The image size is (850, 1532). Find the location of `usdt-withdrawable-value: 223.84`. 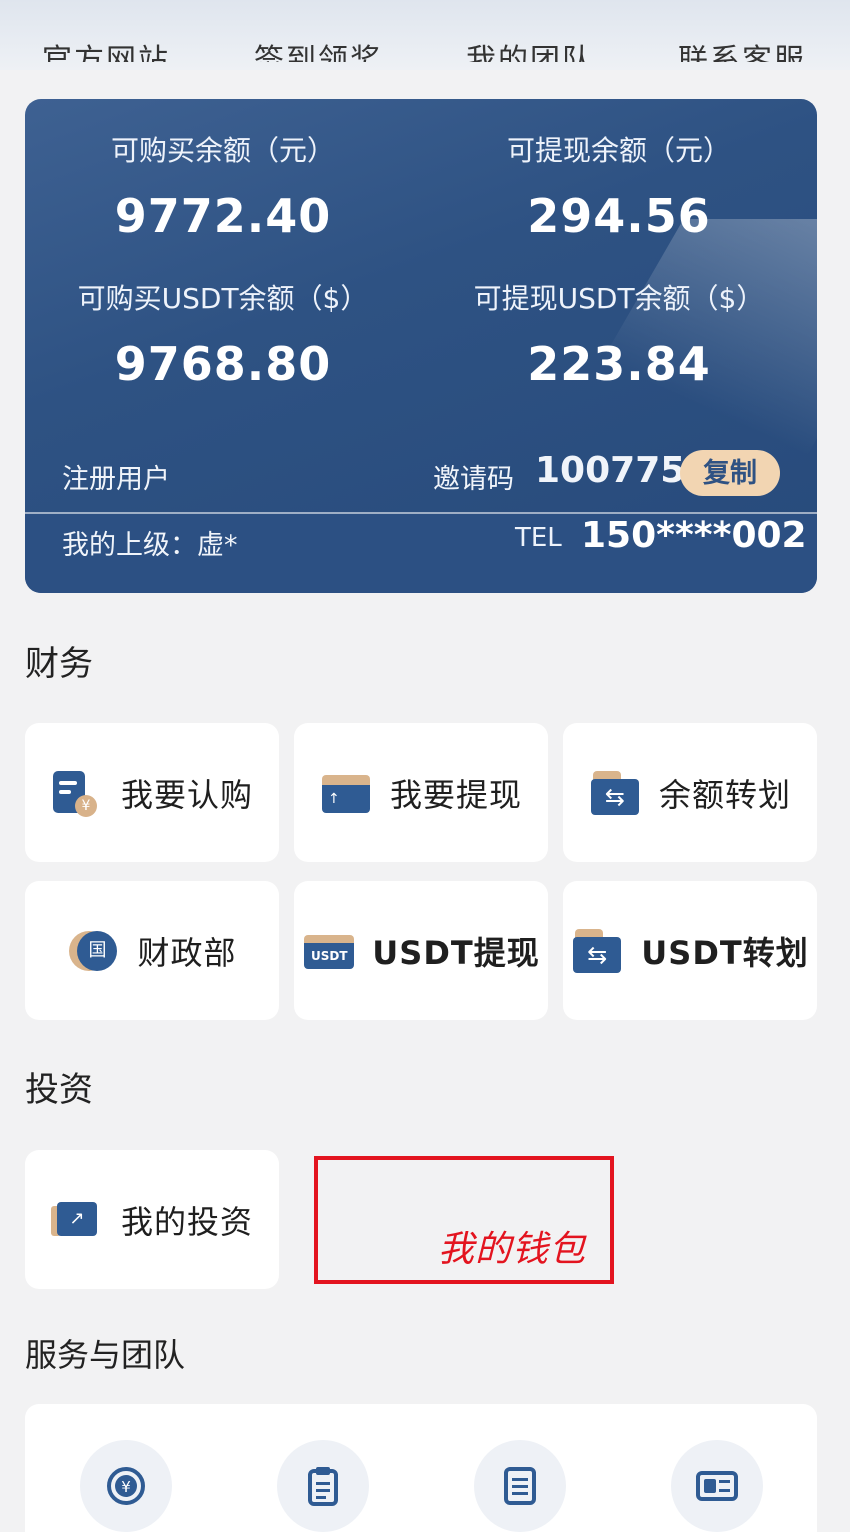

usdt-withdrawable-value: 223.84 is located at coordinates (619, 364).